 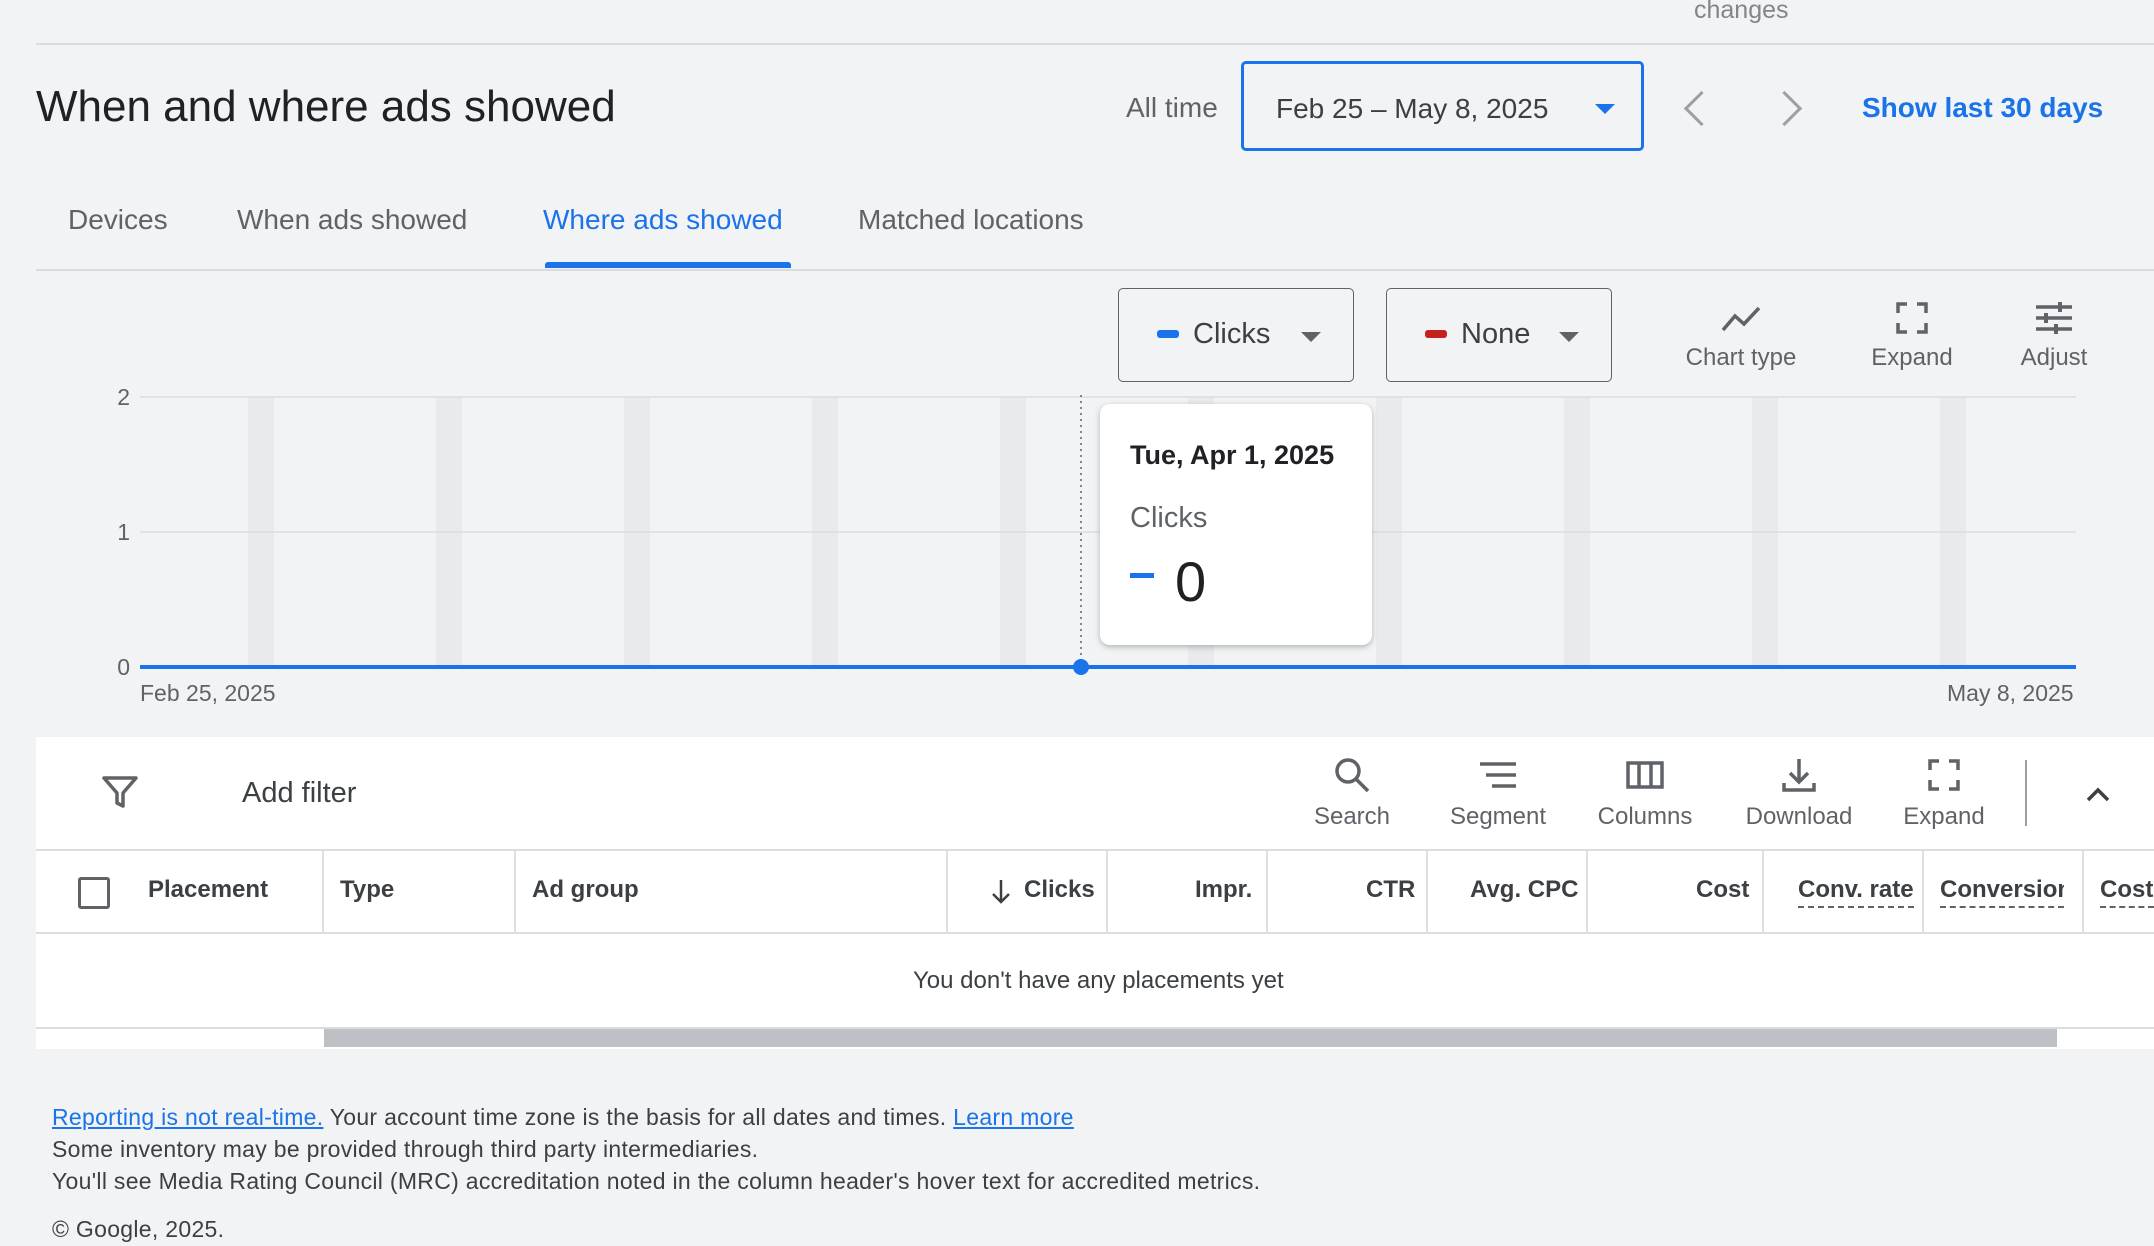 I want to click on metric-1-selector: Clicks, so click(x=1236, y=335).